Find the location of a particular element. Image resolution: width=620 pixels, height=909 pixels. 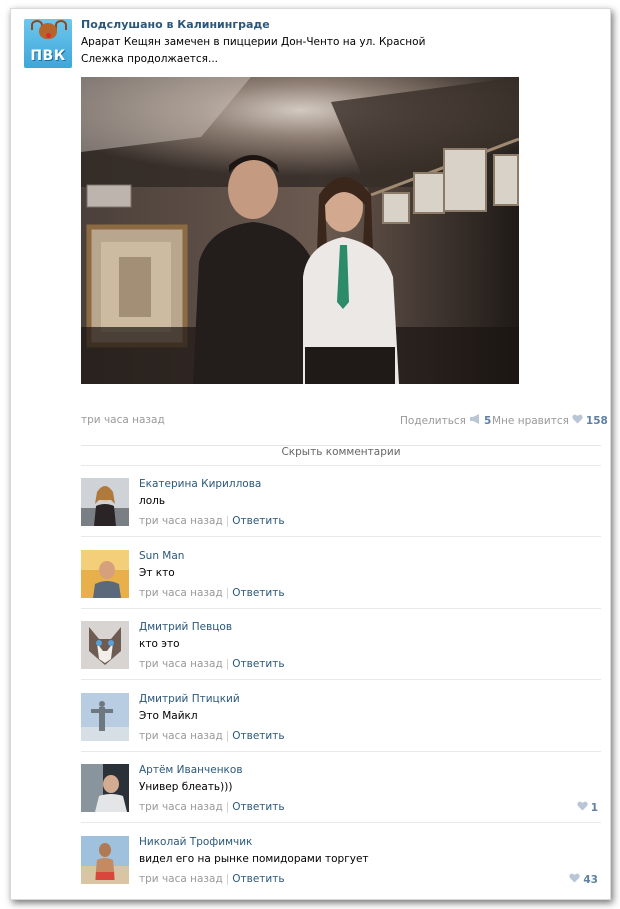

comment-like-button: 1 is located at coordinates (587, 807).